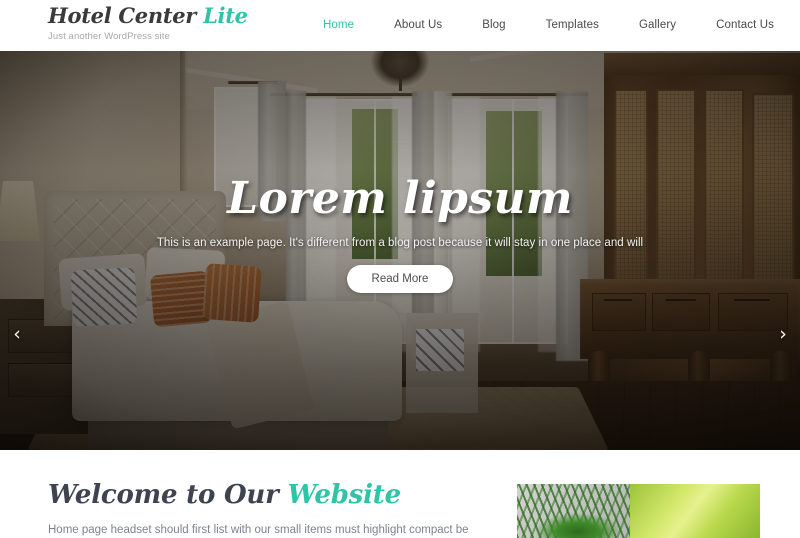 The width and height of the screenshot is (800, 538). What do you see at coordinates (493, 25) in the screenshot?
I see `nav-item-blog: Blog` at bounding box center [493, 25].